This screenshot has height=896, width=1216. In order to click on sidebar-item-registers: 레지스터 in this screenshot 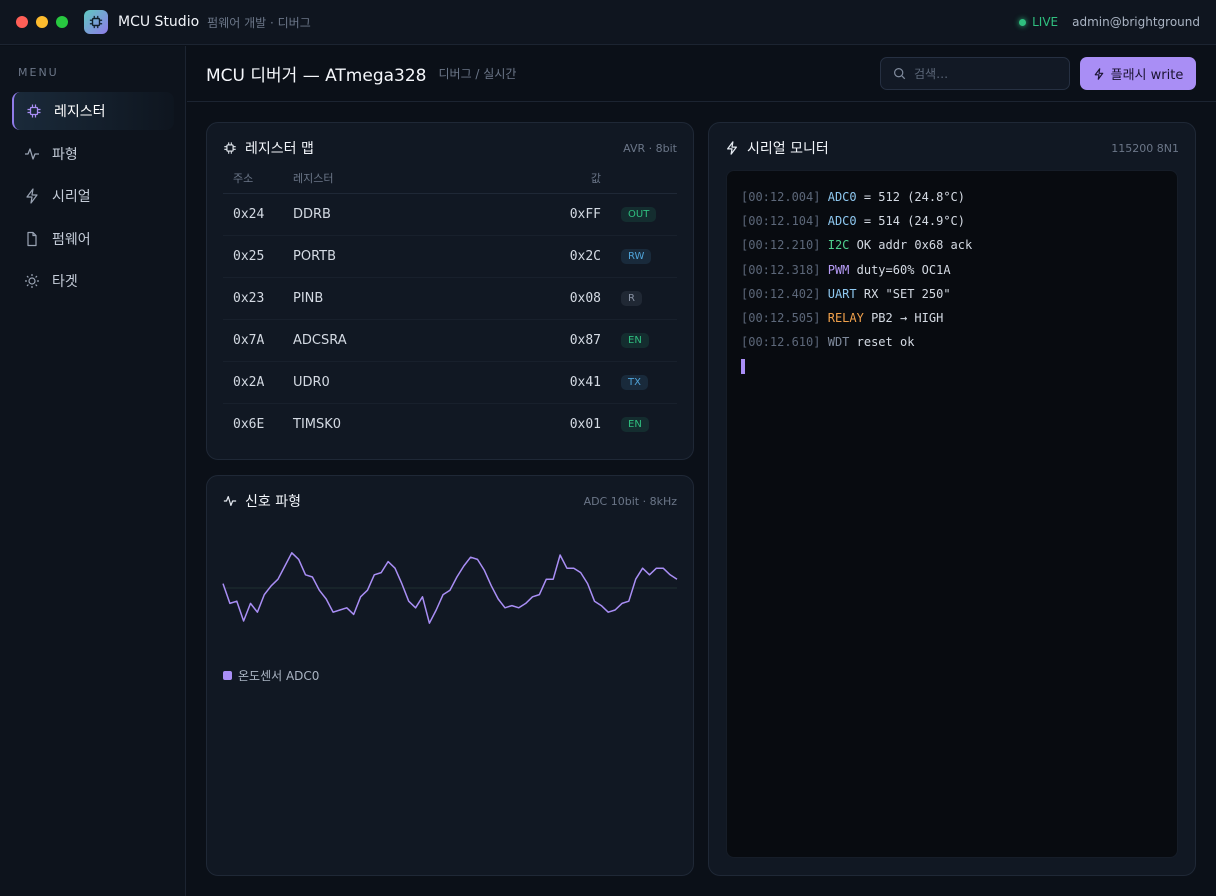, I will do `click(93, 111)`.